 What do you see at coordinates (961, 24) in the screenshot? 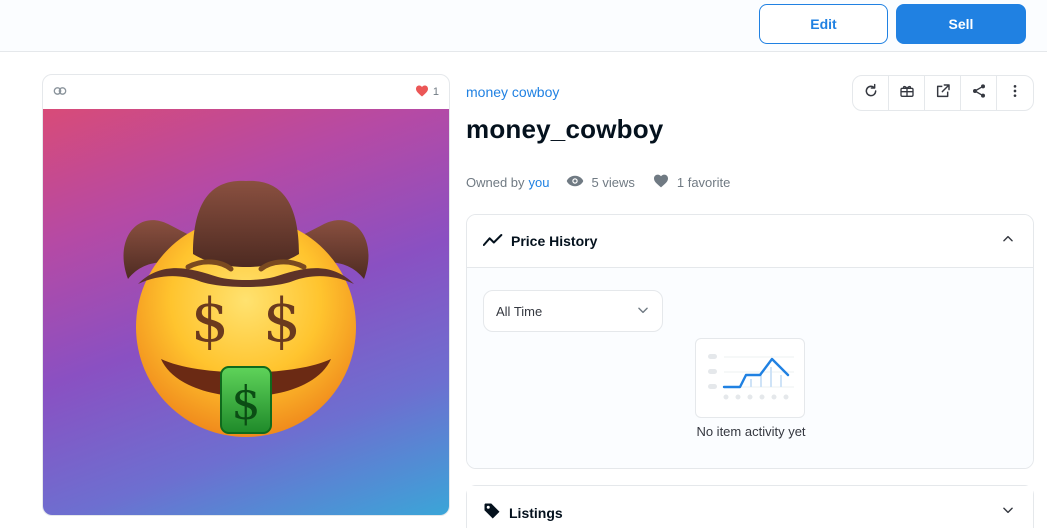
I see `sell-button: Sell` at bounding box center [961, 24].